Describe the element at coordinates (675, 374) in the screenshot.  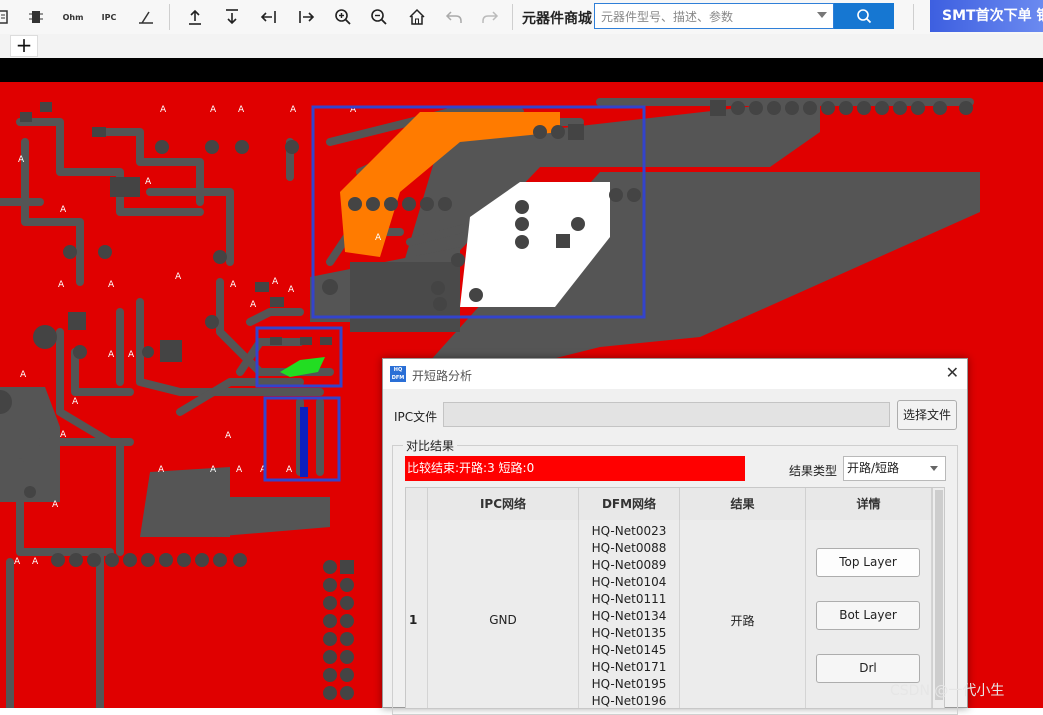
I see `dialog-titlebar: HQ DFM 开短路分析 ✕` at that location.